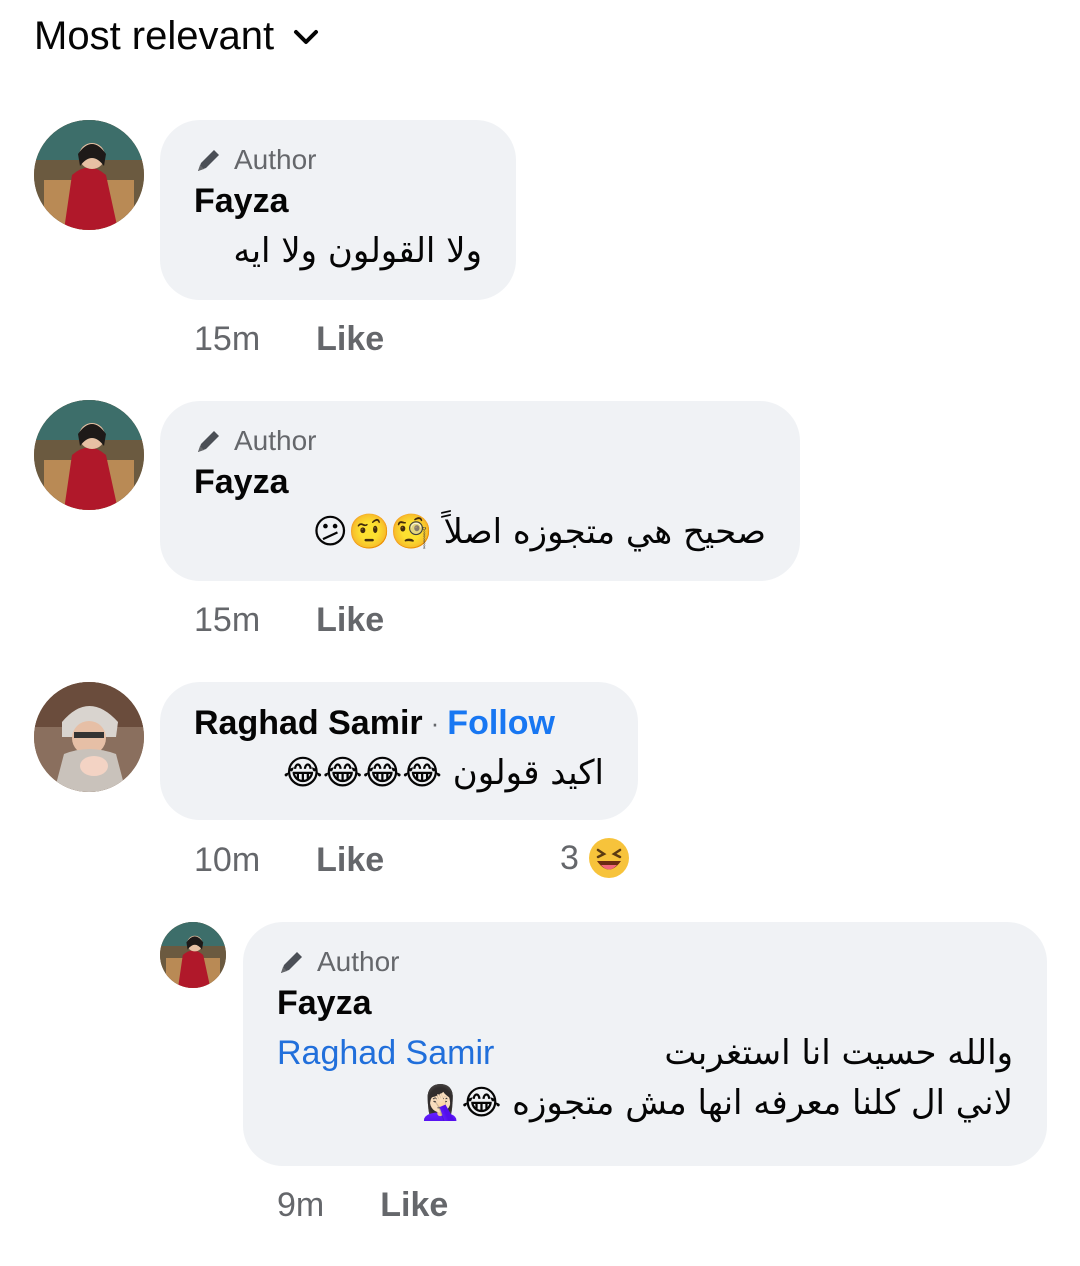 Image resolution: width=1080 pixels, height=1266 pixels. What do you see at coordinates (608, 858) in the screenshot?
I see `laughing-face-icon` at bounding box center [608, 858].